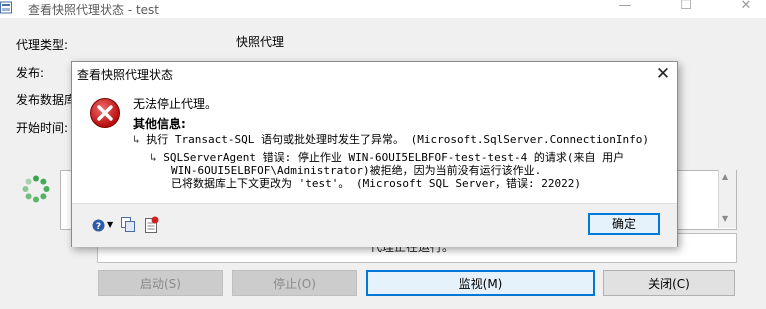 This screenshot has width=766, height=309. Describe the element at coordinates (383, 9) in the screenshot. I see `window-titlebar: 查看快照代理状态 - test — ☐ ✕` at that location.